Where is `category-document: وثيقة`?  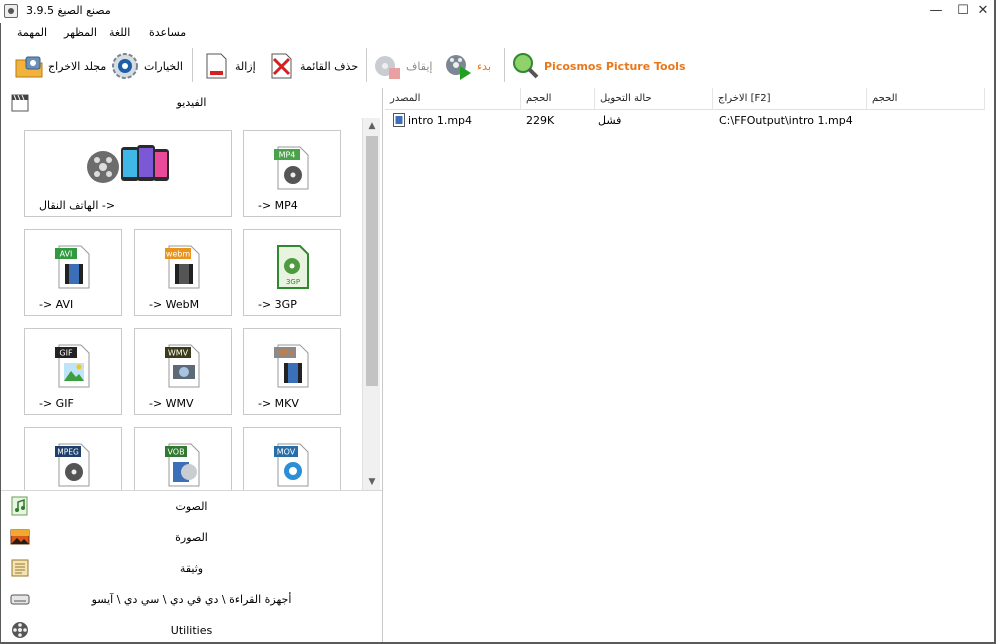 category-document: وثيقة is located at coordinates (191, 568).